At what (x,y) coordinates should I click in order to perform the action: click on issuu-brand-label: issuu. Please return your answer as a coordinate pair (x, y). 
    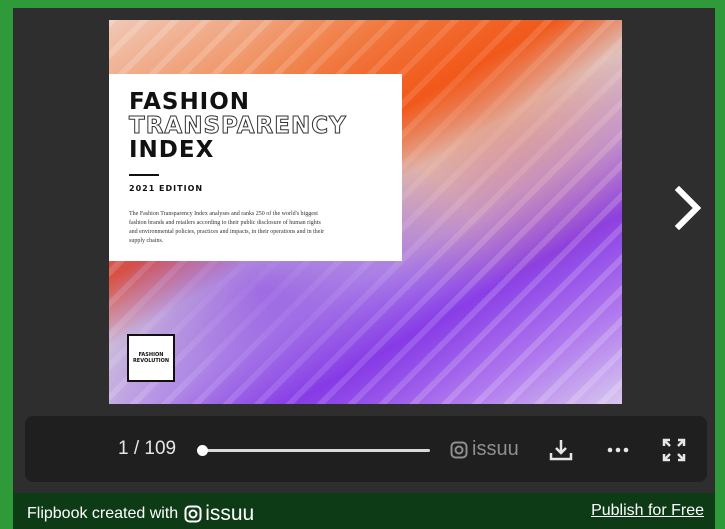
    Looking at the image, I should click on (495, 449).